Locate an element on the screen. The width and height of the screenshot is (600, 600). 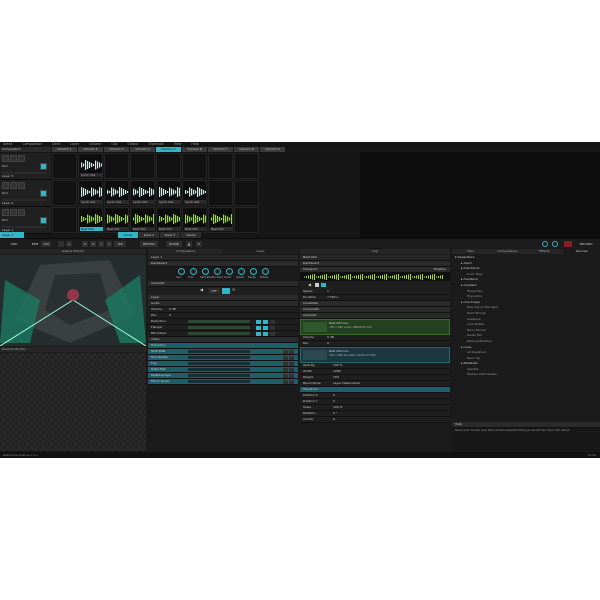
composition-header: Composition is located at coordinates (25, 149).